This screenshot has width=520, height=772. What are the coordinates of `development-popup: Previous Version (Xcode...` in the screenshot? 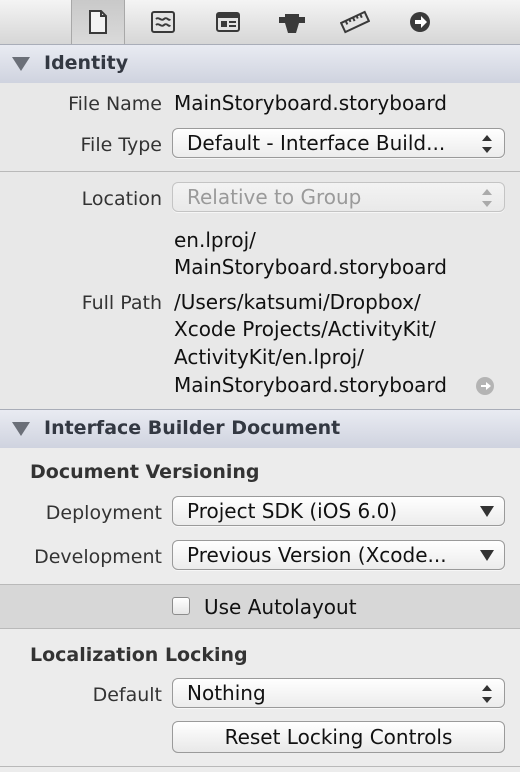 It's located at (338, 555).